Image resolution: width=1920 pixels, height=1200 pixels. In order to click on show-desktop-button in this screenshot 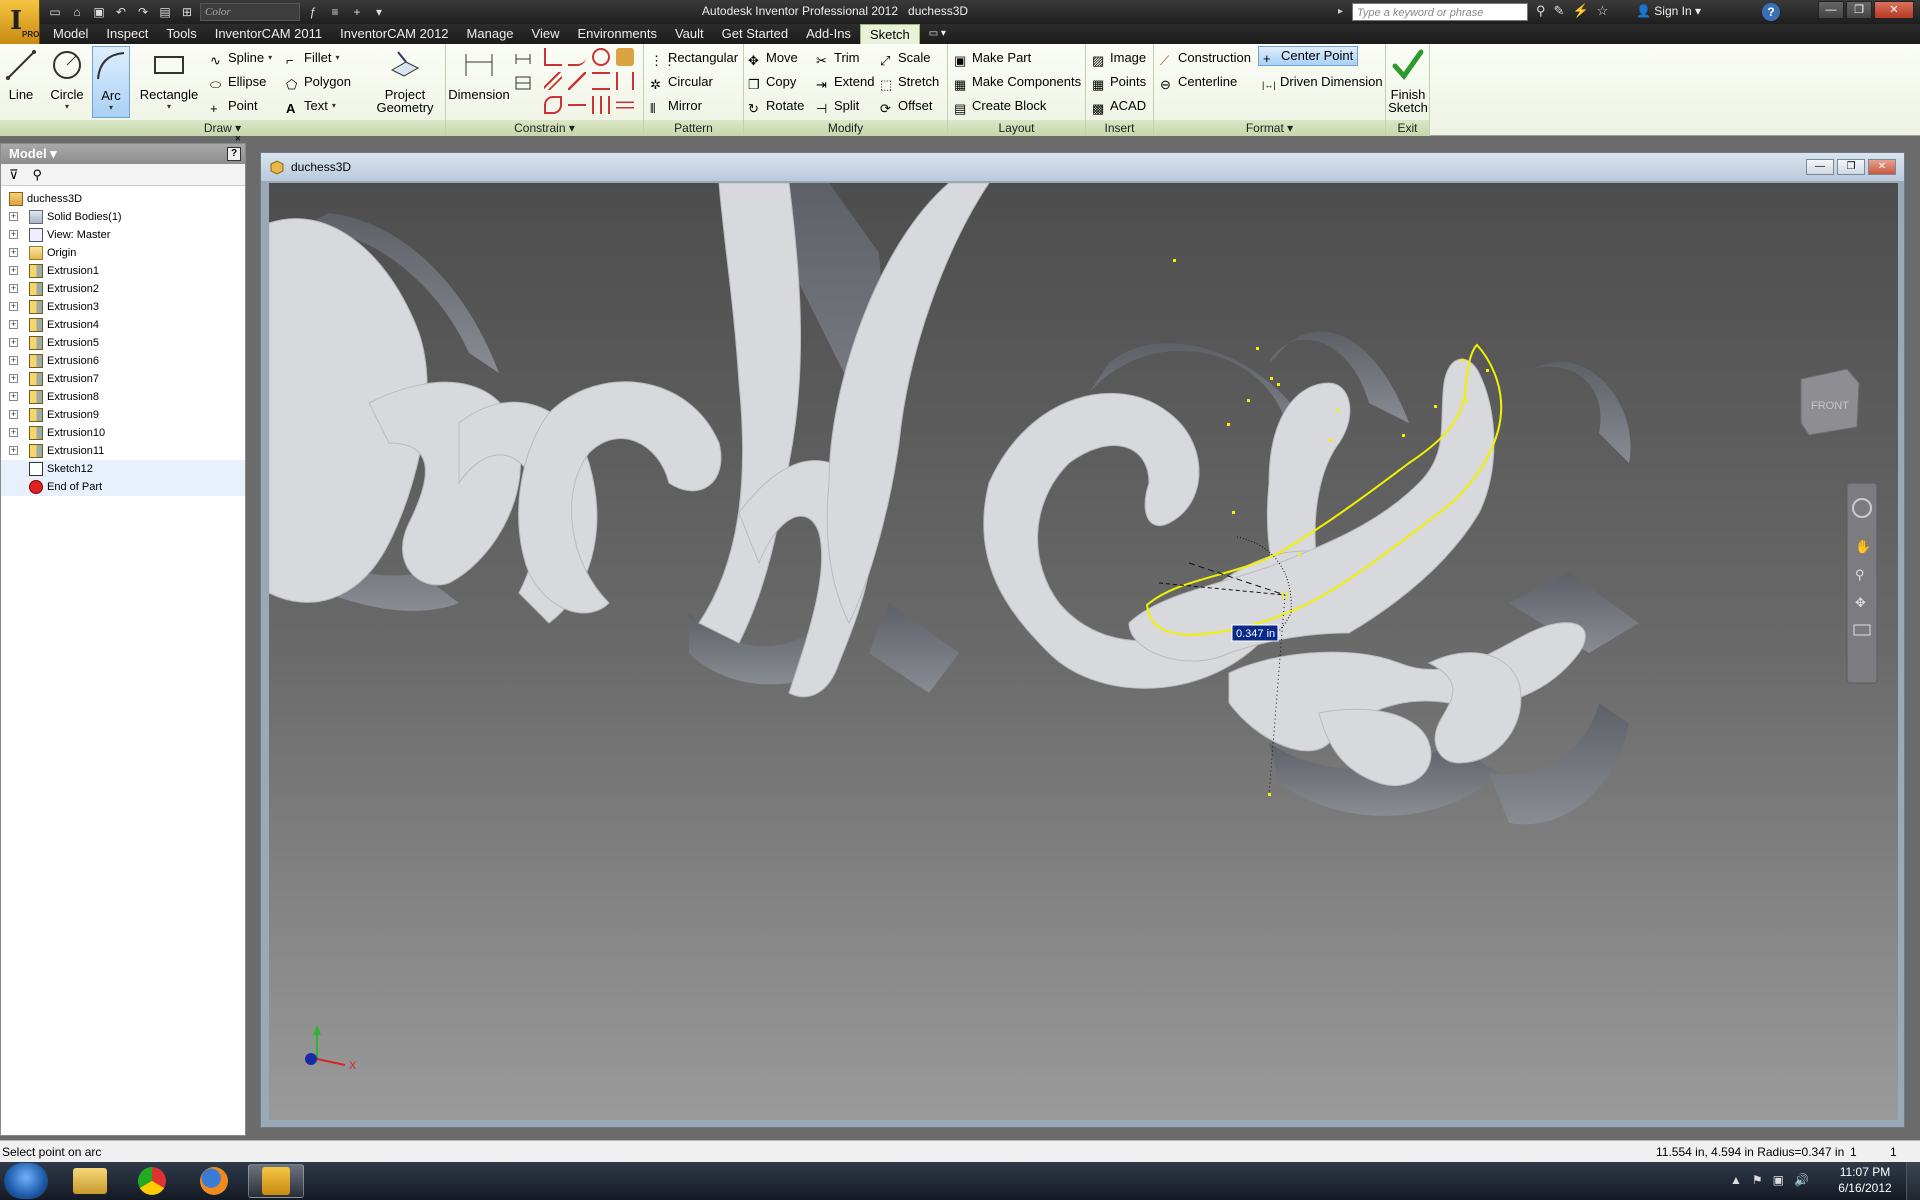, I will do `click(1913, 1181)`.